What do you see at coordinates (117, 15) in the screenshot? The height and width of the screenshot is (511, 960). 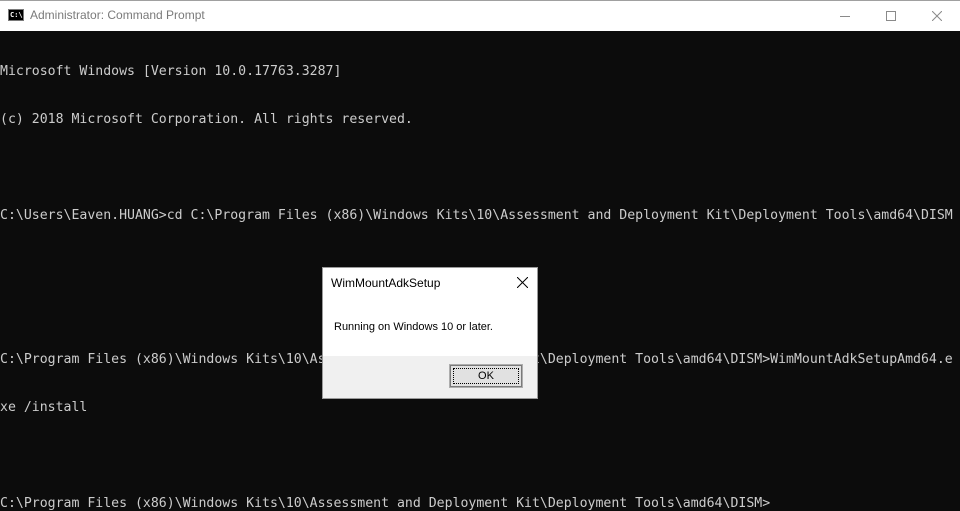 I see `window-title: Administrator: Command Prompt` at bounding box center [117, 15].